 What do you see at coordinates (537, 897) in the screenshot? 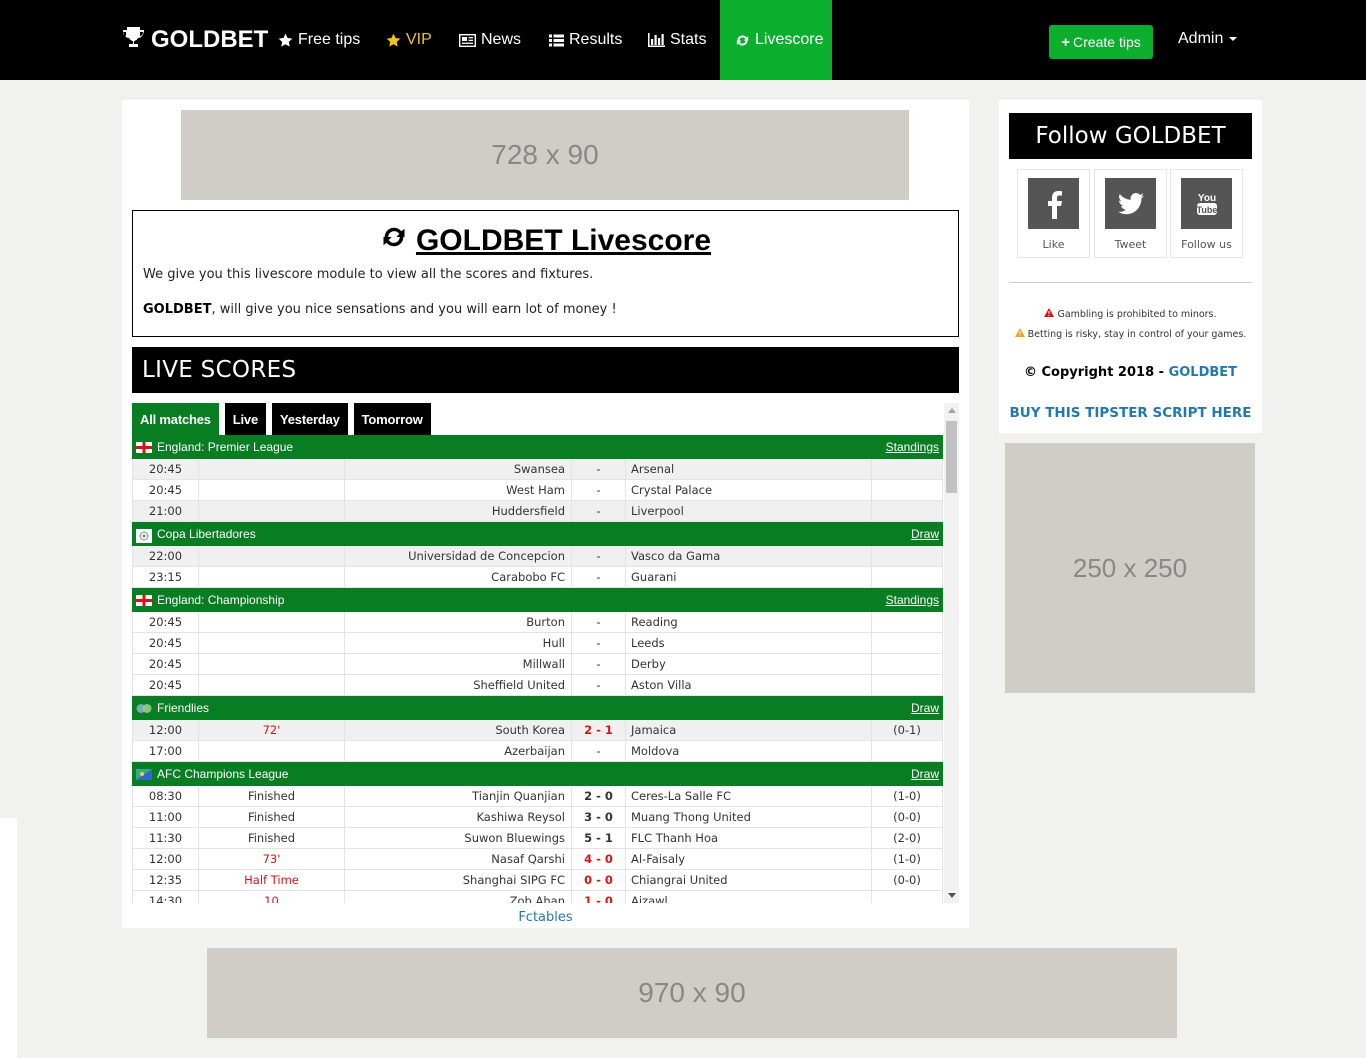
I see `match-row: 14:30 10 Zob Ahan 1 - 0 Aizawl` at bounding box center [537, 897].